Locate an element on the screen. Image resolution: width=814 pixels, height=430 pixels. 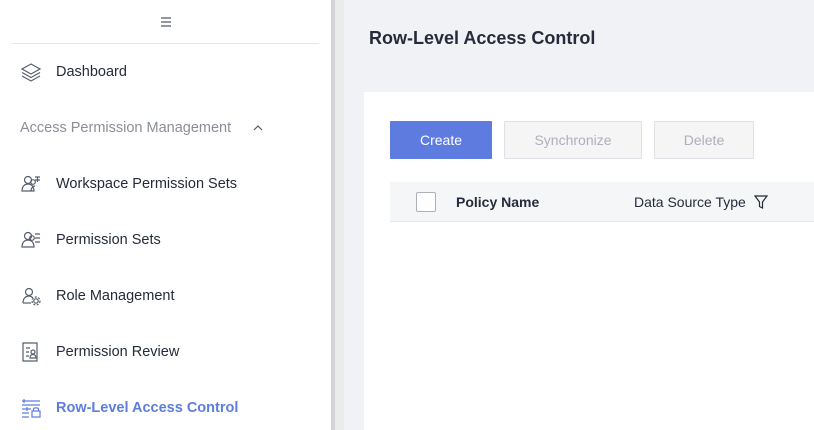
sidebar-resize-handle is located at coordinates (337, 215).